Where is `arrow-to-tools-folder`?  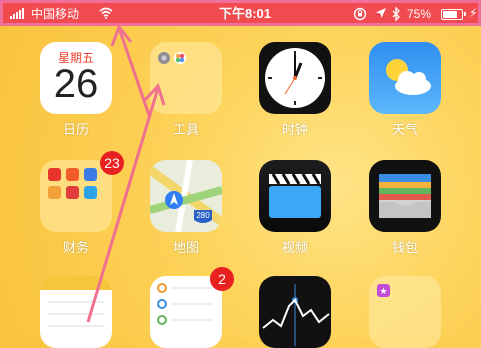 arrow-to-tools-folder is located at coordinates (126, 203).